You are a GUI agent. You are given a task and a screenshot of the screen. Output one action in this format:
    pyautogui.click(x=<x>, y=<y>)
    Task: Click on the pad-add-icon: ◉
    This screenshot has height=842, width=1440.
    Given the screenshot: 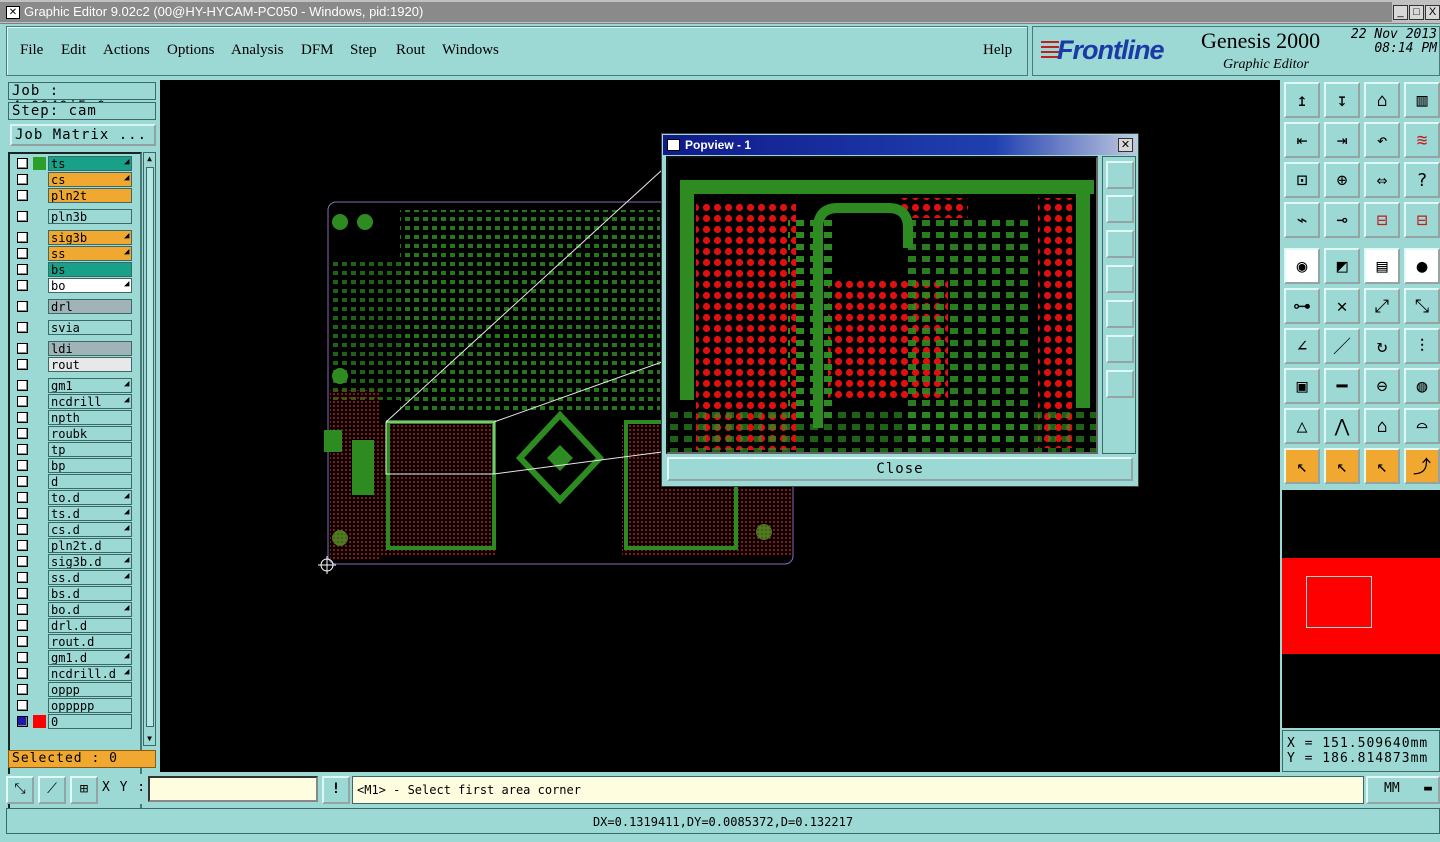 What is the action you would take?
    pyautogui.click(x=1302, y=266)
    